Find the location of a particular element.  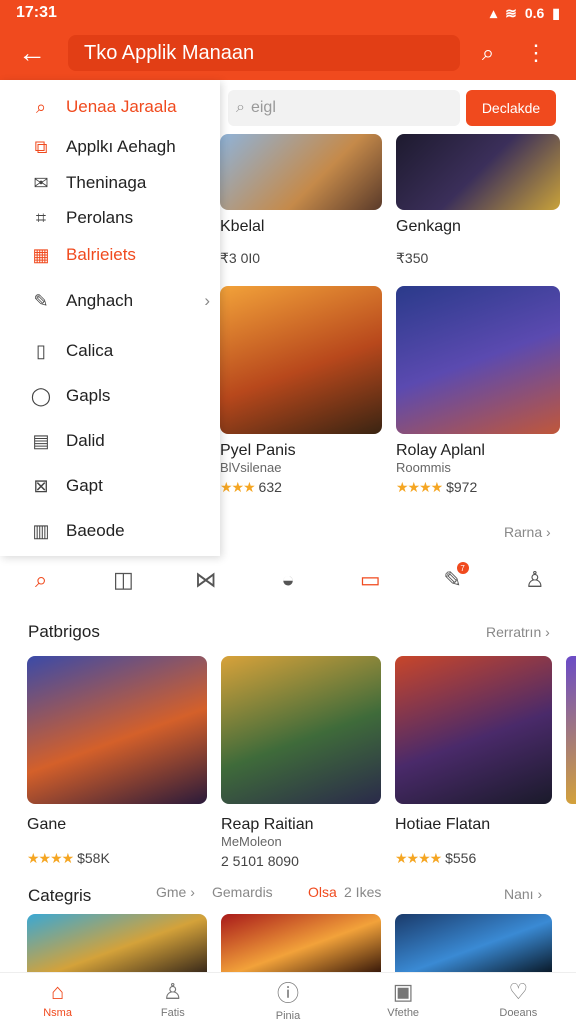

game-card: Gane ★★★★ $58K is located at coordinates (117, 761).